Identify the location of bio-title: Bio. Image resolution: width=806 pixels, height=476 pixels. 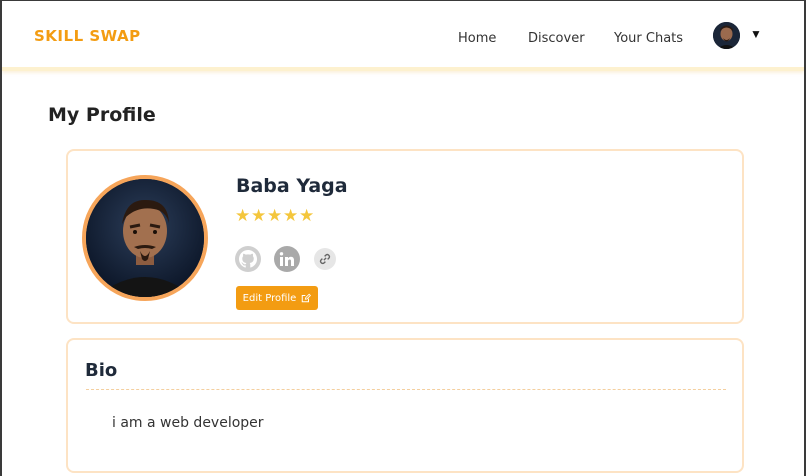
(101, 370).